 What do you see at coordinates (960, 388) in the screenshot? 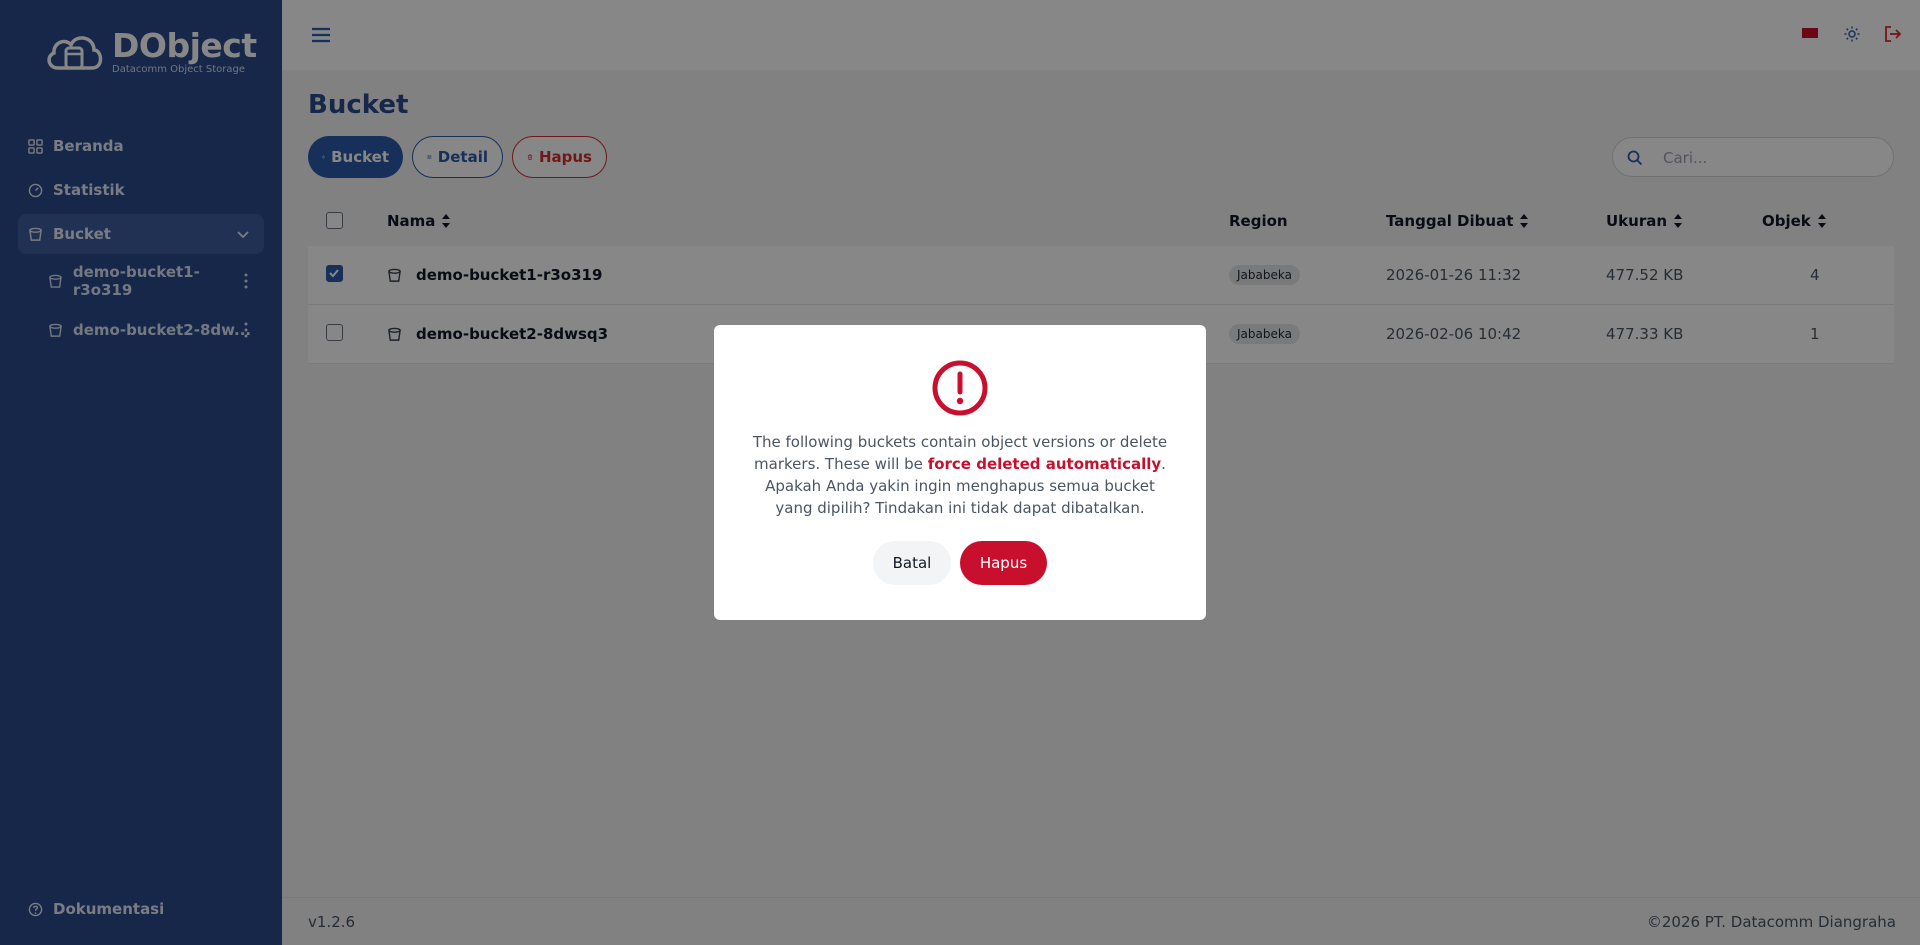
I see `warning-circle-icon` at bounding box center [960, 388].